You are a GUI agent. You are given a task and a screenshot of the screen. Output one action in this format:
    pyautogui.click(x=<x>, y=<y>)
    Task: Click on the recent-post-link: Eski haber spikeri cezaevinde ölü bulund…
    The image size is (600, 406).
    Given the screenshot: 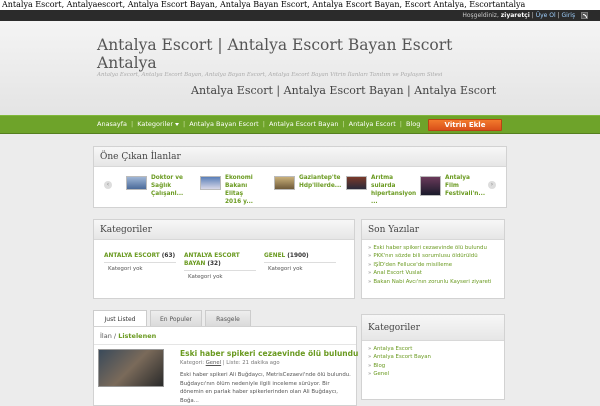 What is the action you would take?
    pyautogui.click(x=436, y=248)
    